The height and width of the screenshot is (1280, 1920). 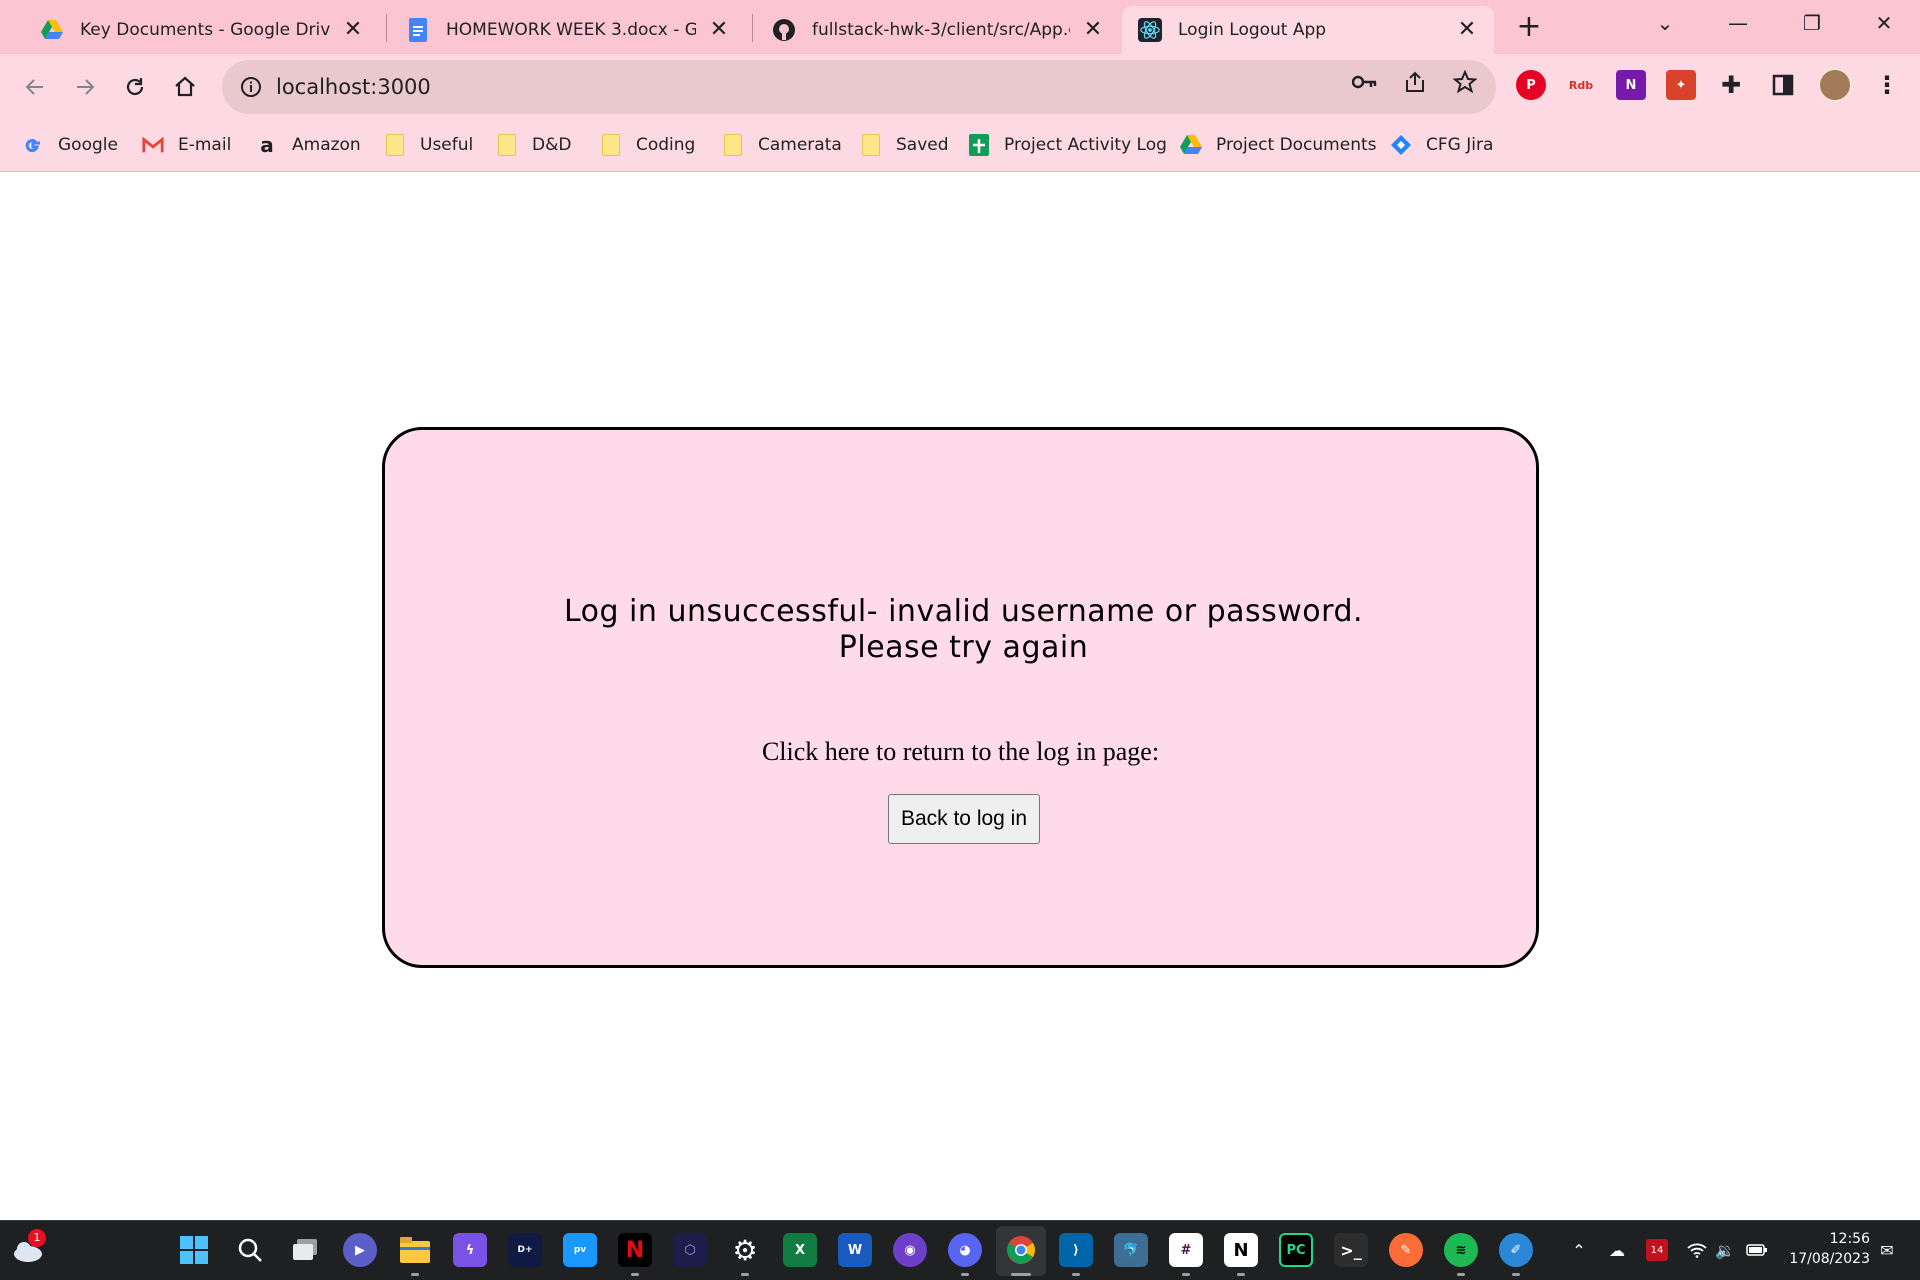 I want to click on chevron-up-icon: ⌃, so click(x=1579, y=1250).